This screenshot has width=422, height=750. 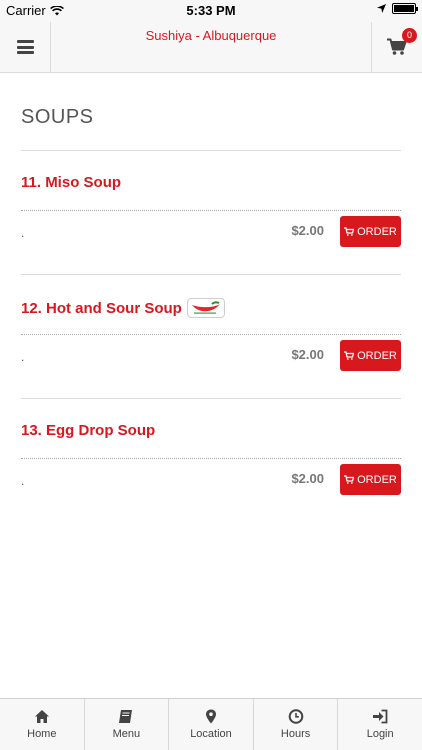 I want to click on tab-label: Hours, so click(x=295, y=734).